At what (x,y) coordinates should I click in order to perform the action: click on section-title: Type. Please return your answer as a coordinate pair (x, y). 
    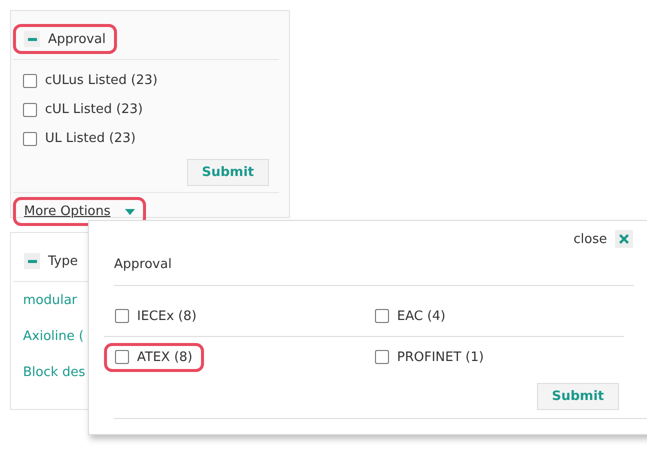
    Looking at the image, I should click on (63, 261).